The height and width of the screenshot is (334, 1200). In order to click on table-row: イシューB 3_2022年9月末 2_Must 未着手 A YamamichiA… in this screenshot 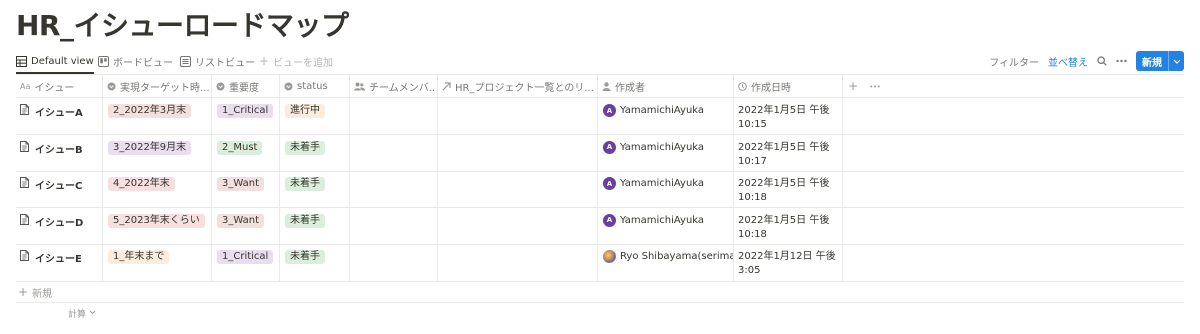, I will do `click(600, 153)`.